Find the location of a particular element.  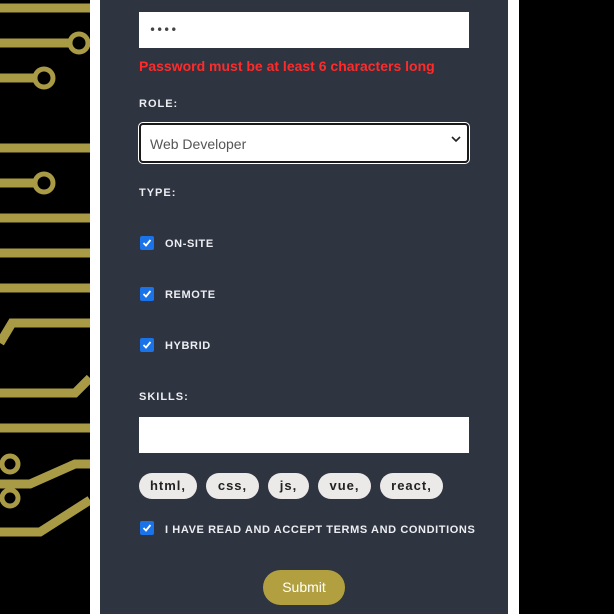

submit-button: Submit is located at coordinates (304, 587).